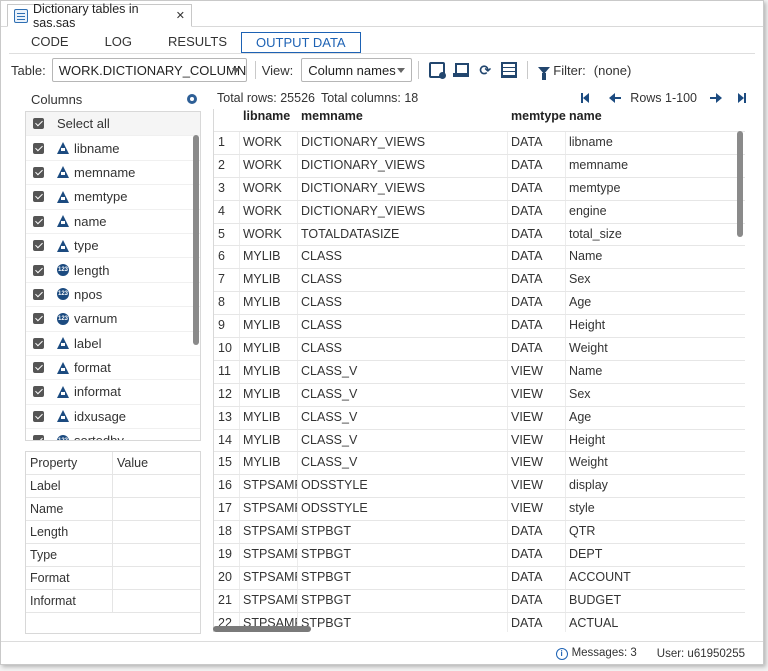  What do you see at coordinates (717, 98) in the screenshot?
I see `next-page-icon` at bounding box center [717, 98].